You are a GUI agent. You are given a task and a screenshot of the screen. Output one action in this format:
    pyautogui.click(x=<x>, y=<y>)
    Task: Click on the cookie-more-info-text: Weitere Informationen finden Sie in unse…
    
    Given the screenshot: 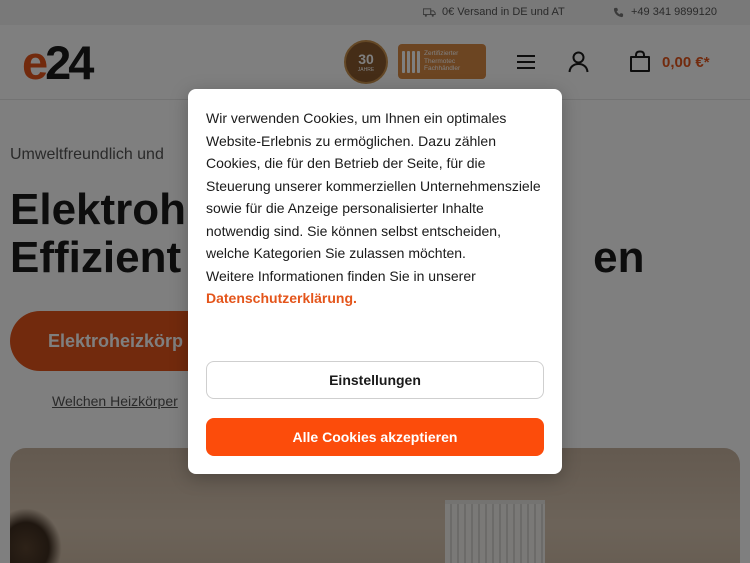 What is the action you would take?
    pyautogui.click(x=341, y=275)
    